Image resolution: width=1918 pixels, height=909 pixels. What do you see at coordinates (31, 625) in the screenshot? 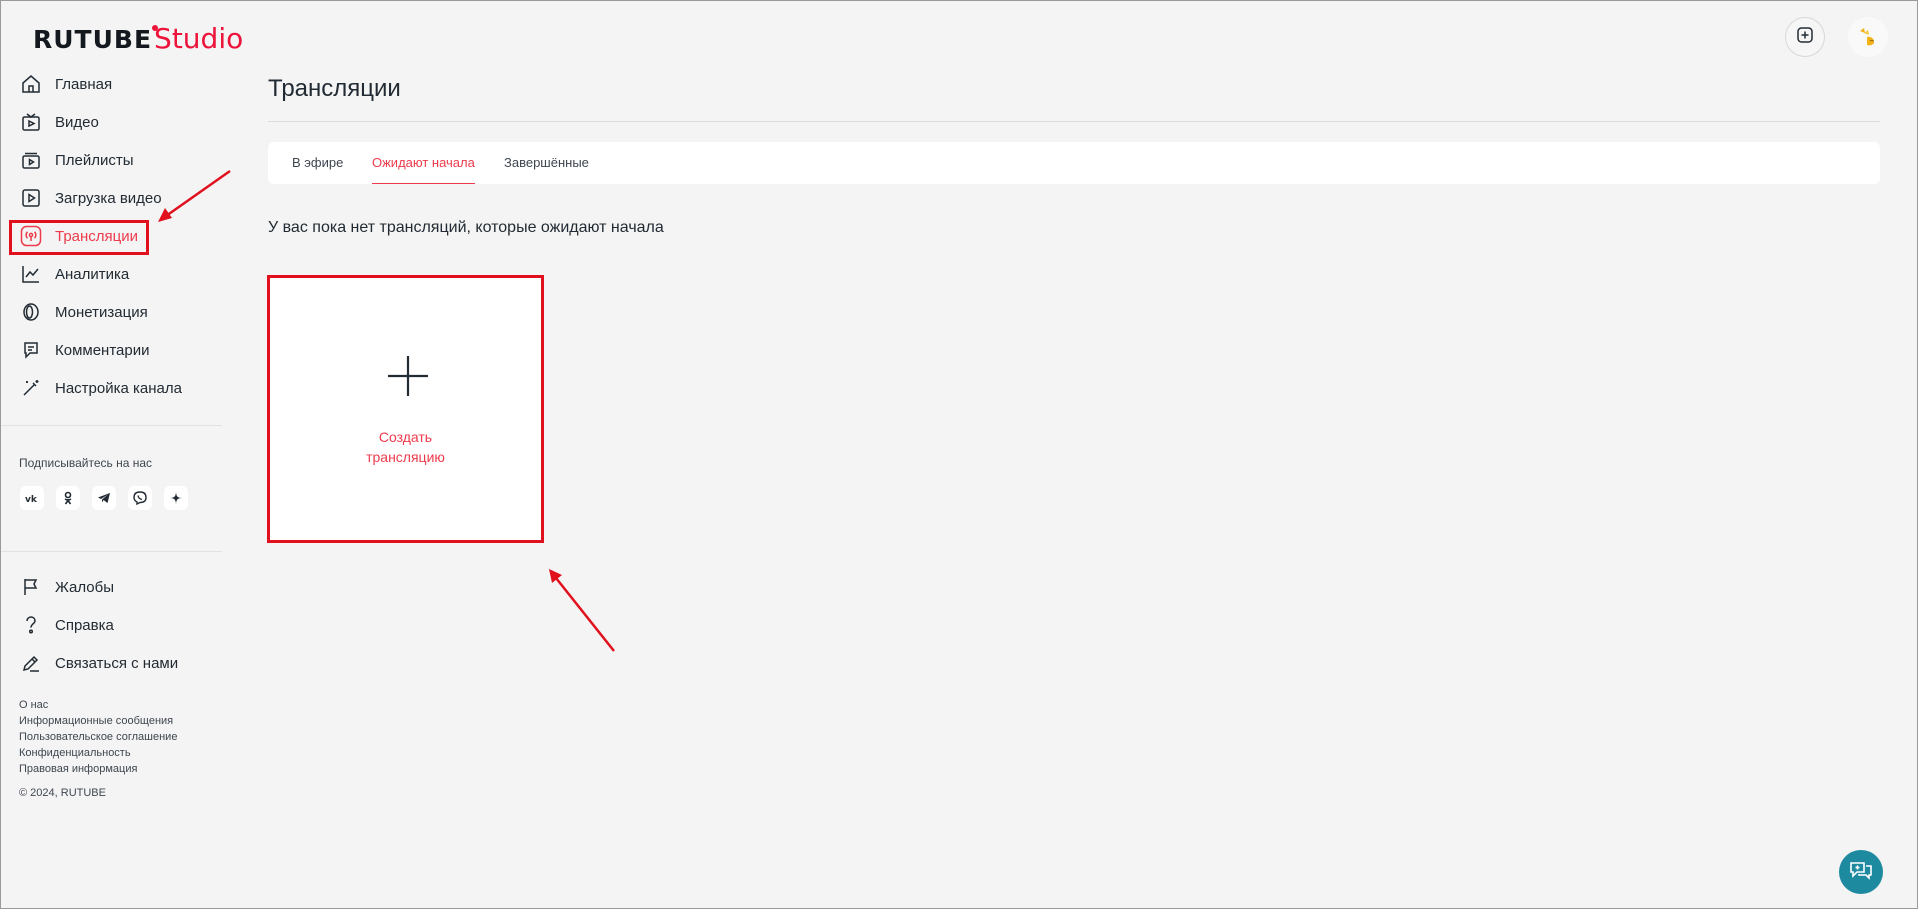
I see `help-icon` at bounding box center [31, 625].